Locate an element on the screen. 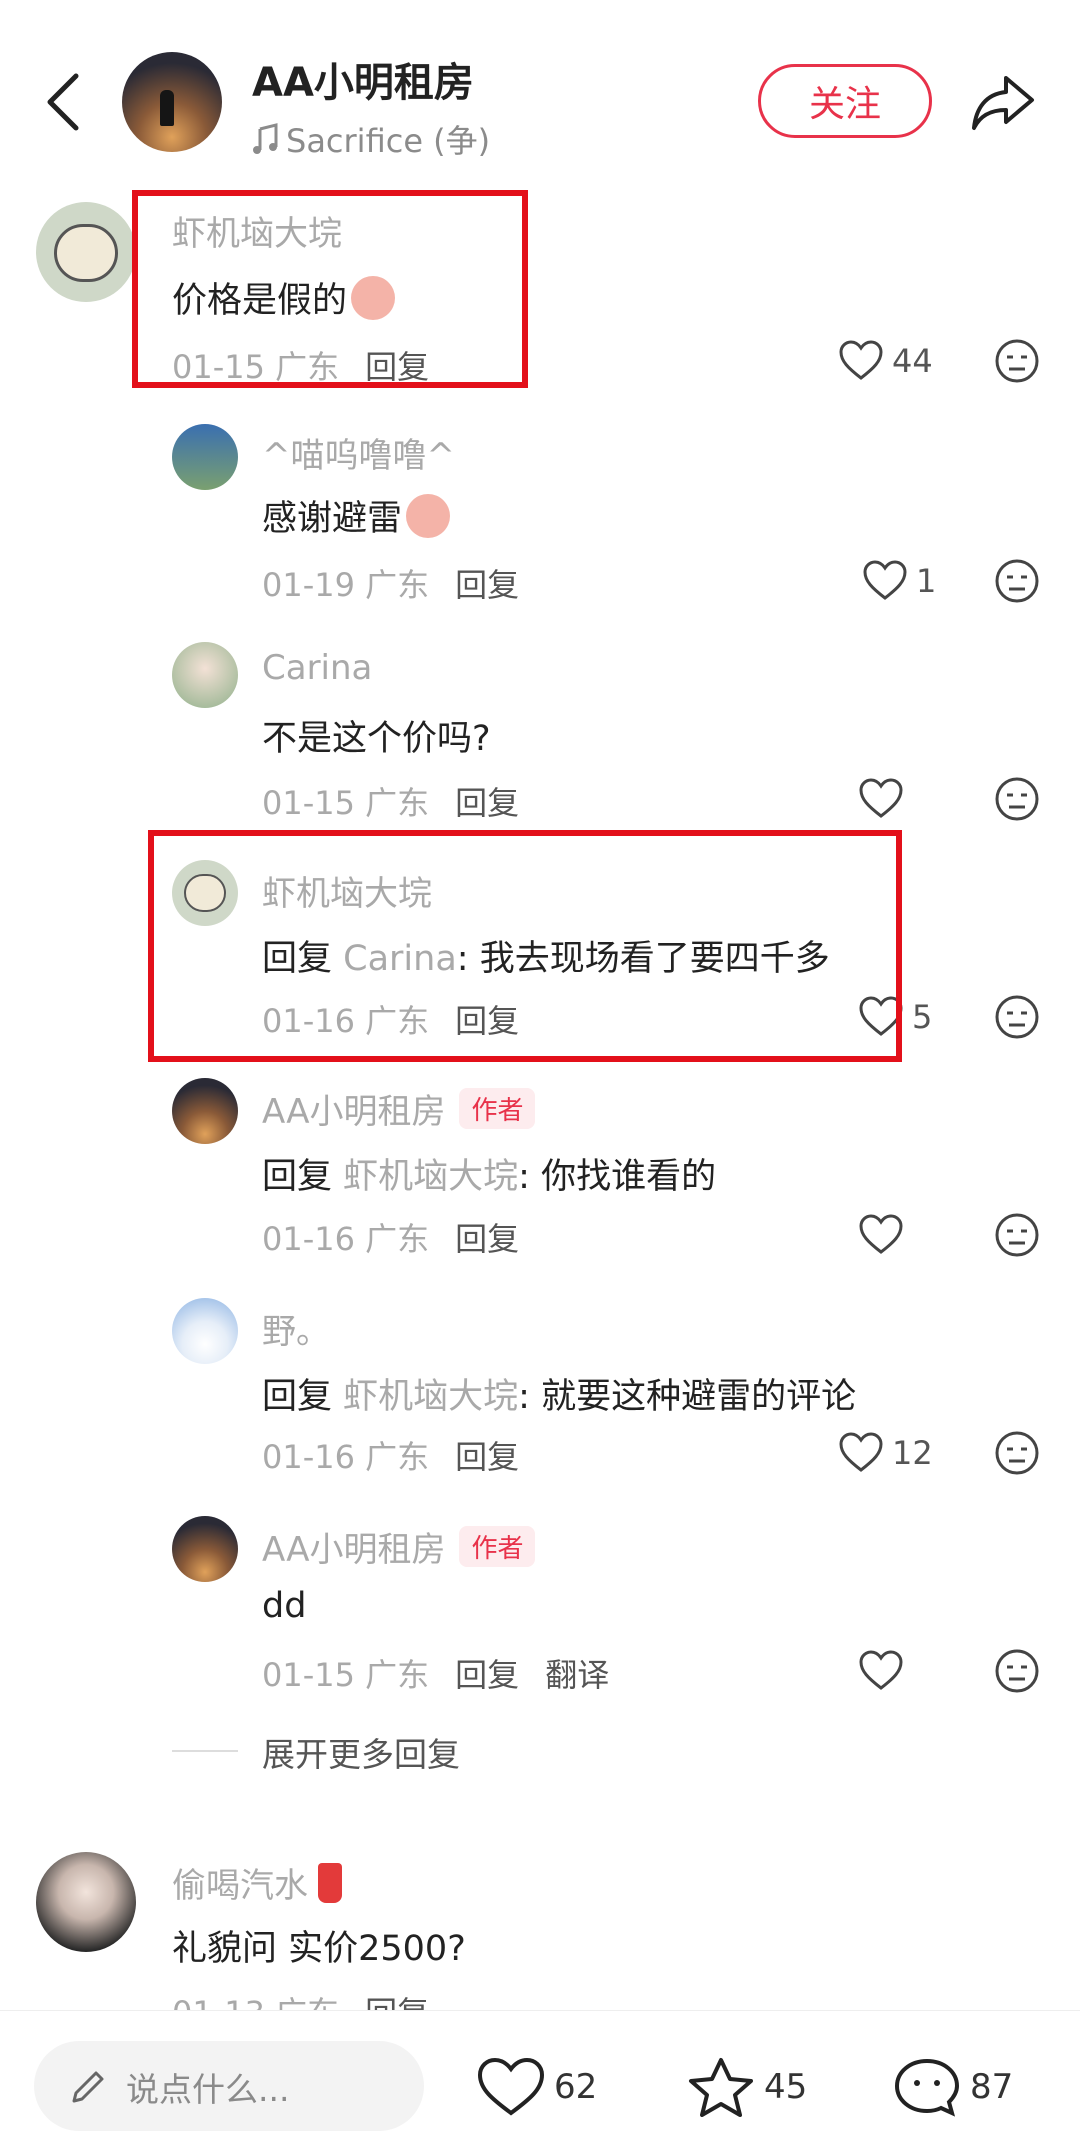 The image size is (1080, 2131). comment-meta: 01-15 广东 回复 翻译 is located at coordinates (436, 1675).